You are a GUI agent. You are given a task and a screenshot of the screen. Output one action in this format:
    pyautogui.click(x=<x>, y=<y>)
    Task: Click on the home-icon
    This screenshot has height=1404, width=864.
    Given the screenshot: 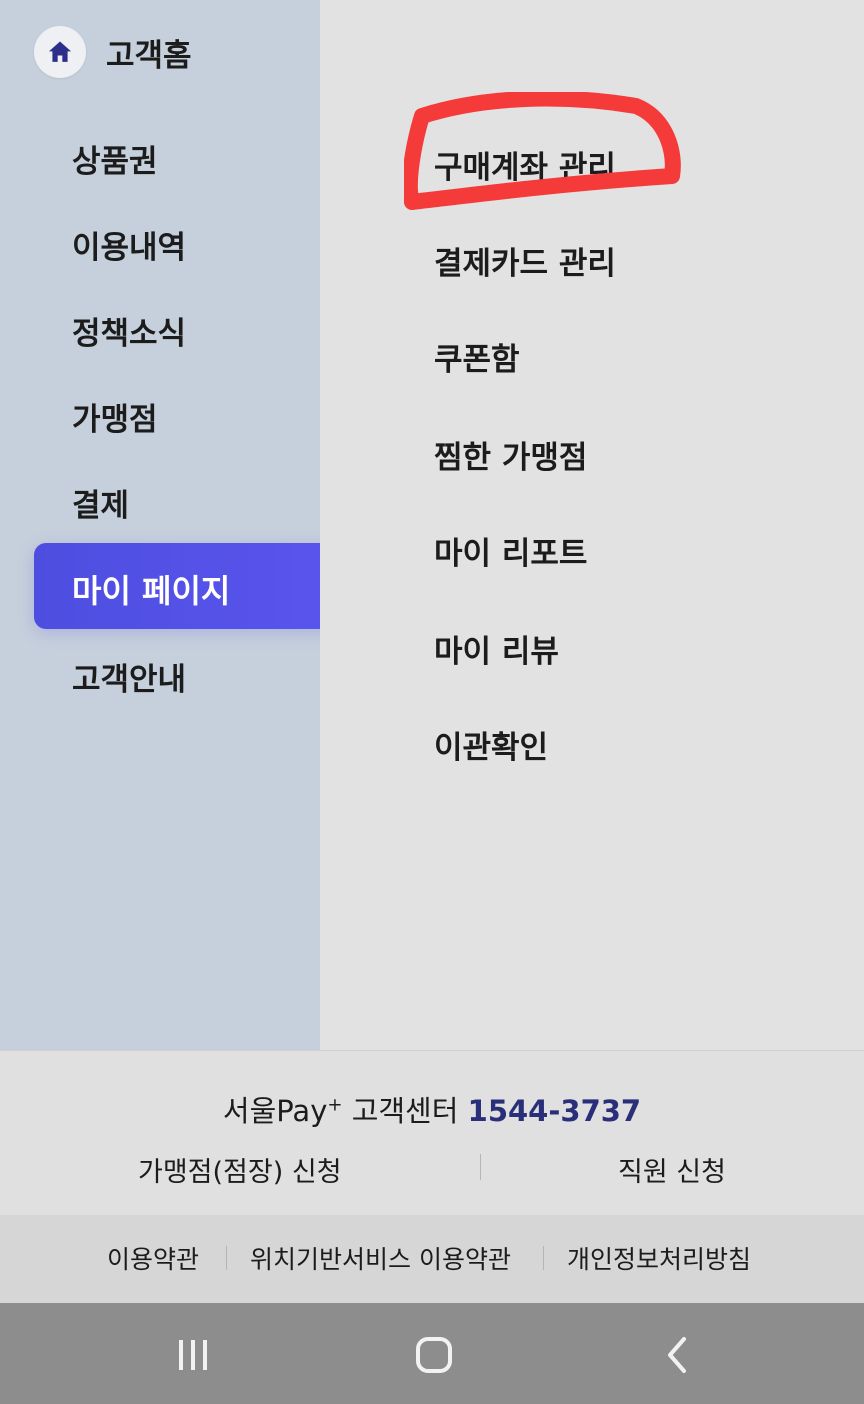 What is the action you would take?
    pyautogui.click(x=60, y=51)
    